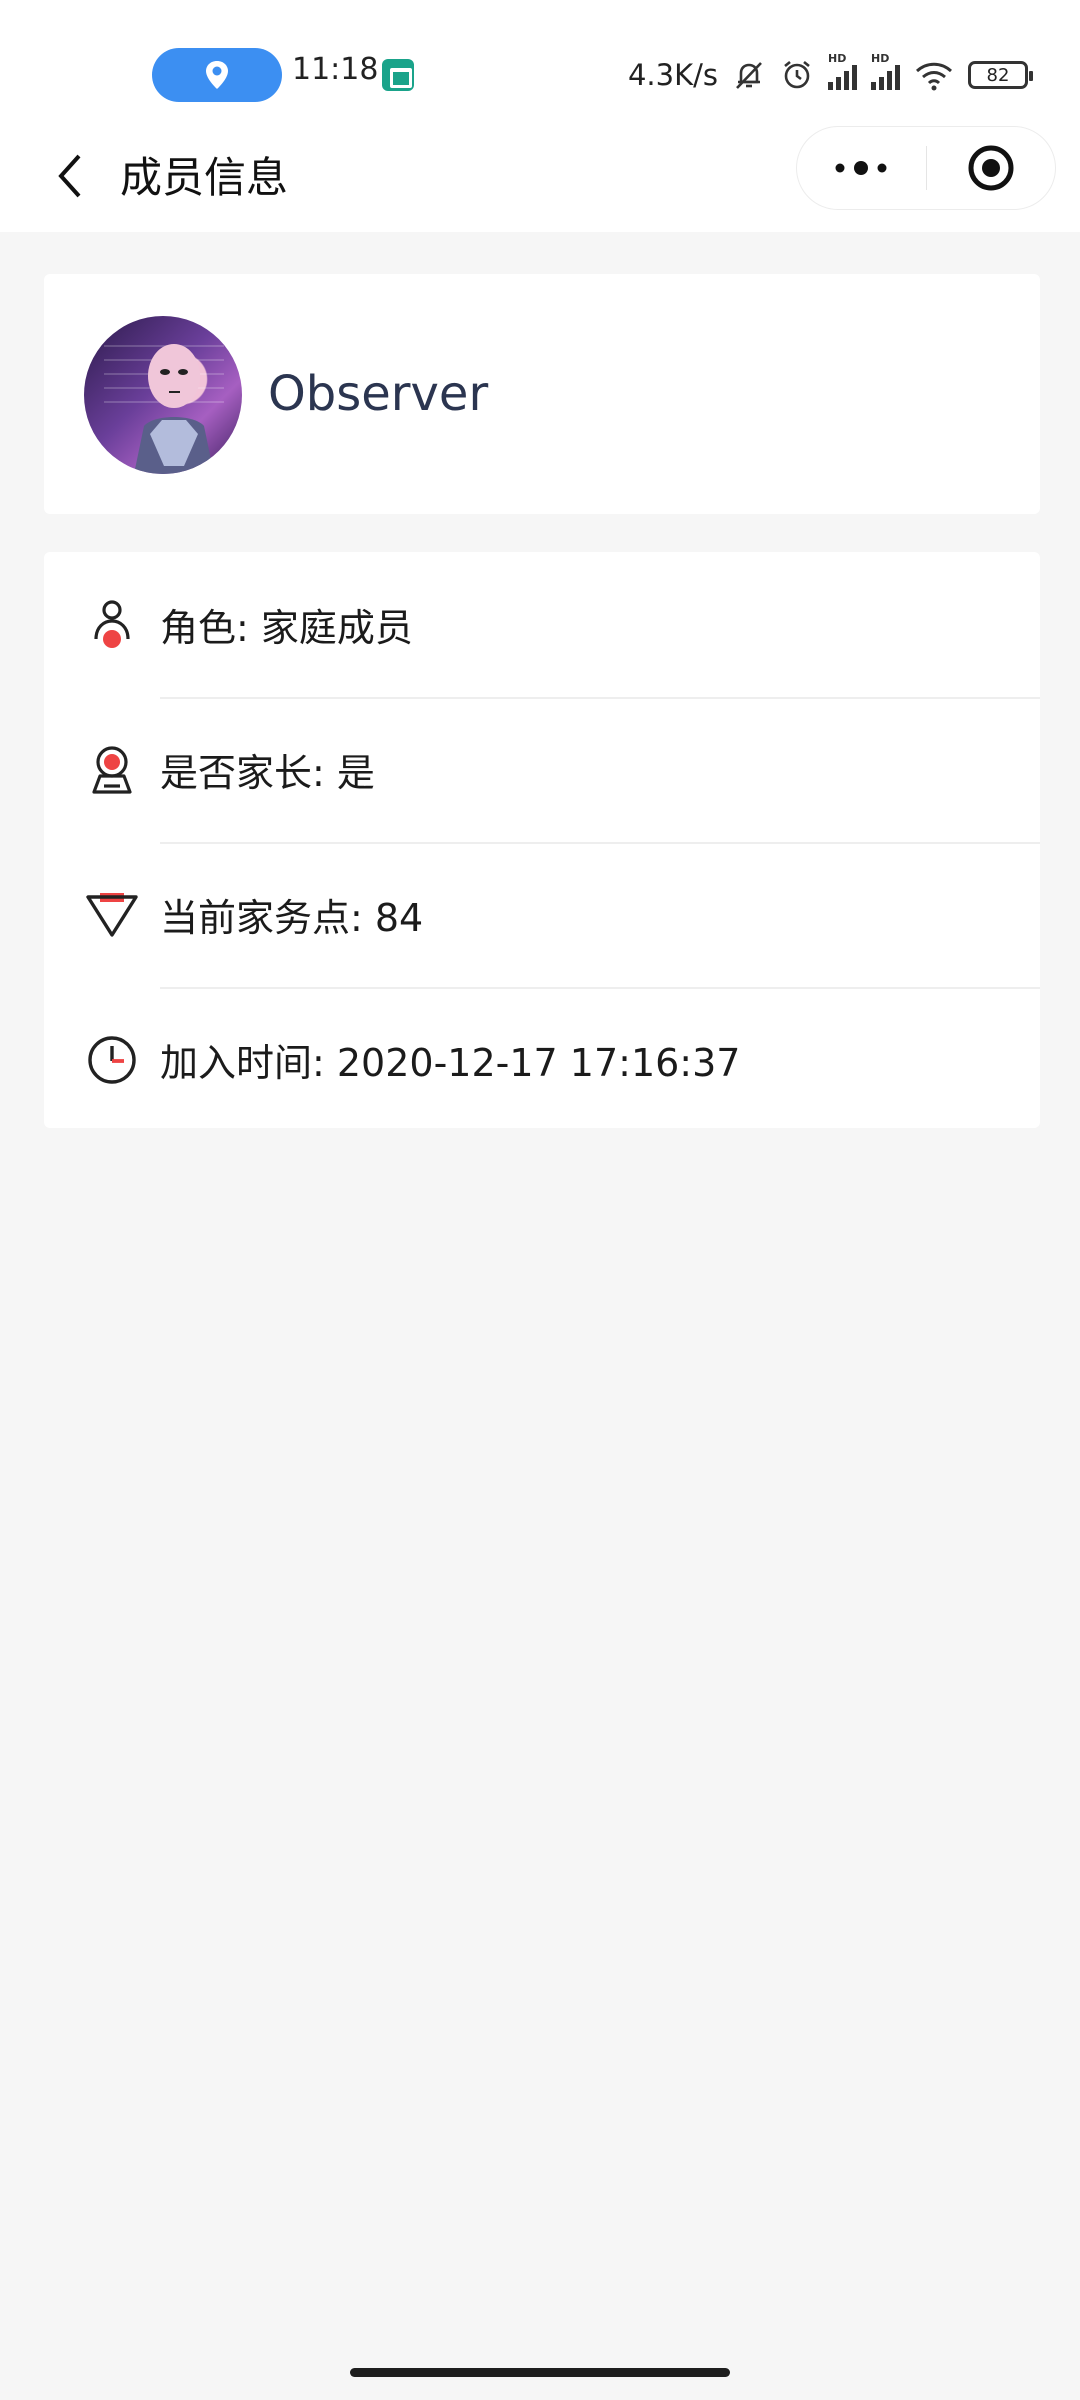  Describe the element at coordinates (540, 176) in the screenshot. I see `nav-bar: 成员信息` at that location.